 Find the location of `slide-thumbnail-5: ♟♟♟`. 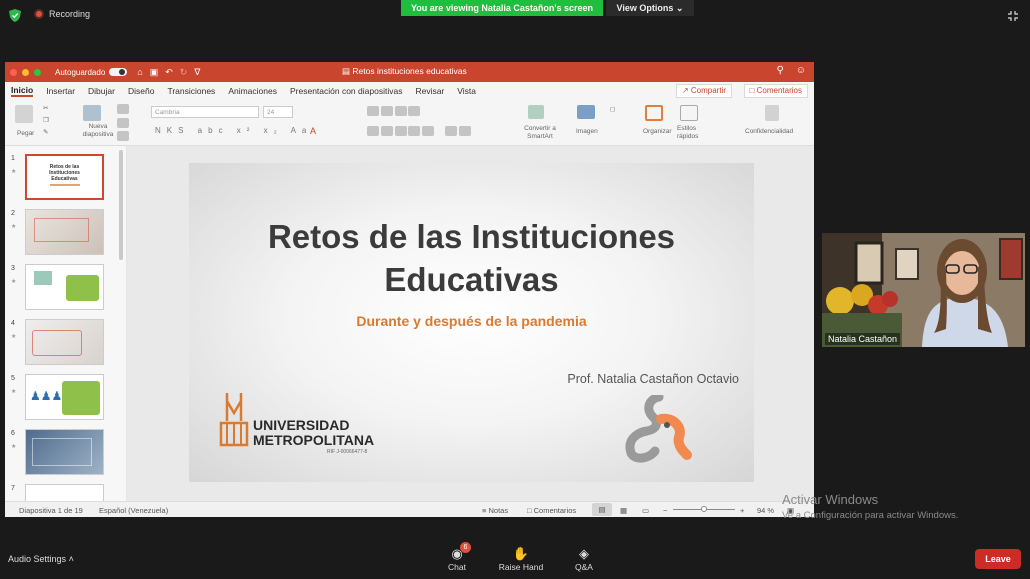

slide-thumbnail-5: ♟♟♟ is located at coordinates (64, 397).